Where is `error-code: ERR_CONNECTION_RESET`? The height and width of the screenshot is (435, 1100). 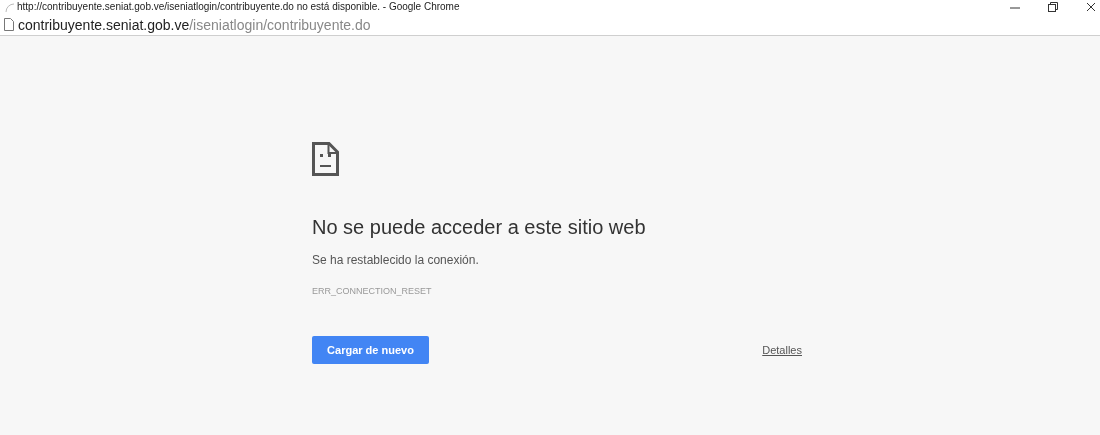 error-code: ERR_CONNECTION_RESET is located at coordinates (372, 291).